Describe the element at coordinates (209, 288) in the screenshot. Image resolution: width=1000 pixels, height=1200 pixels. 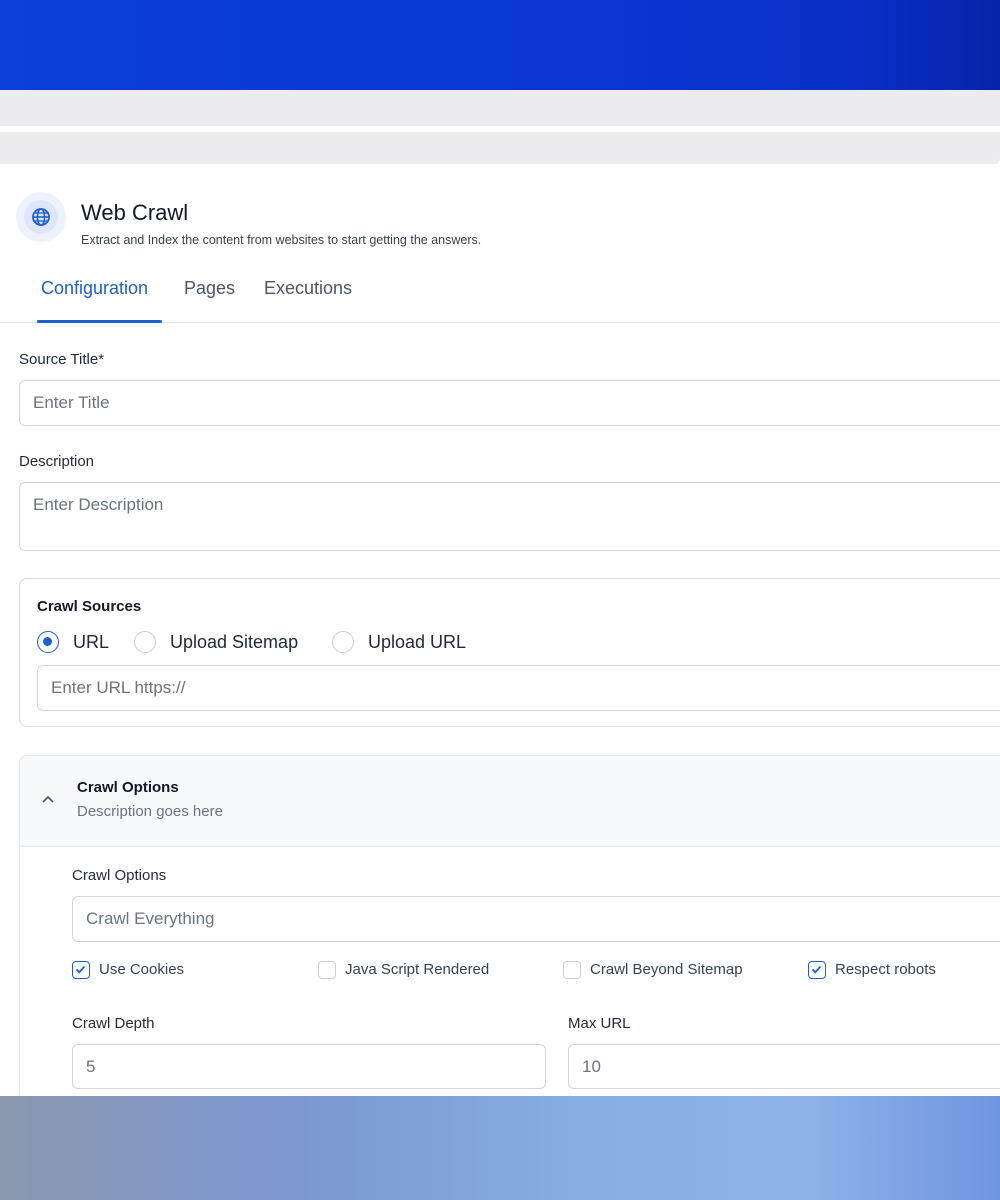
I see `tab-pages: Pages` at that location.